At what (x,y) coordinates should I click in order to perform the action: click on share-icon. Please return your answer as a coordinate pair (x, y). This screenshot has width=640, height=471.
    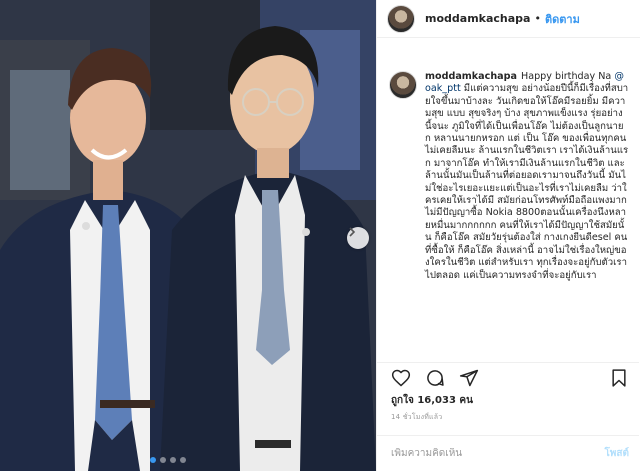
    Looking at the image, I should click on (469, 378).